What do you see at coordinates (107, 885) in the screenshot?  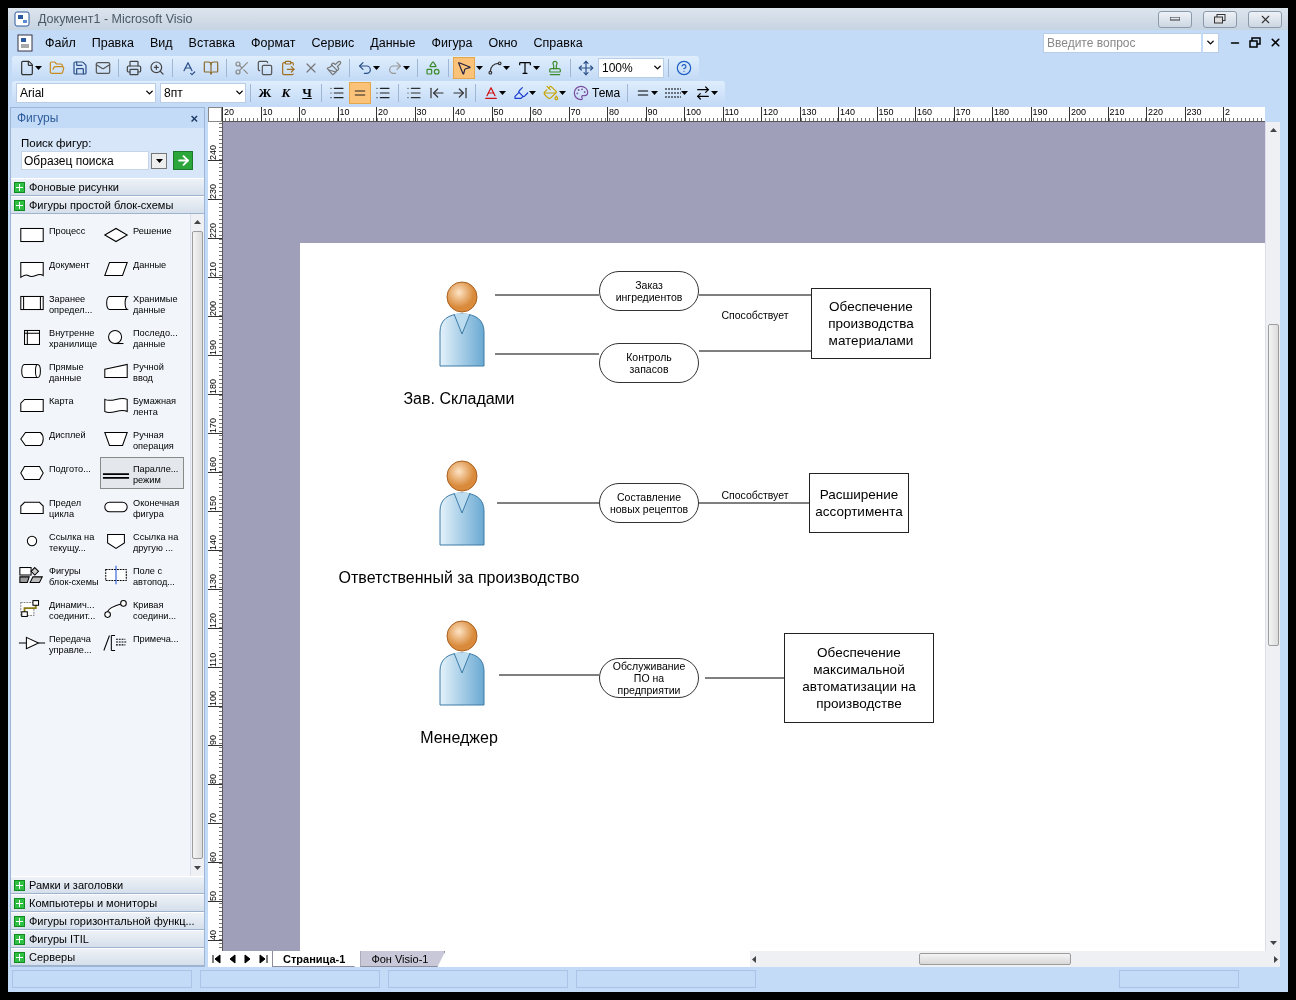 I see `stencil-category: Рамки и заголовки` at bounding box center [107, 885].